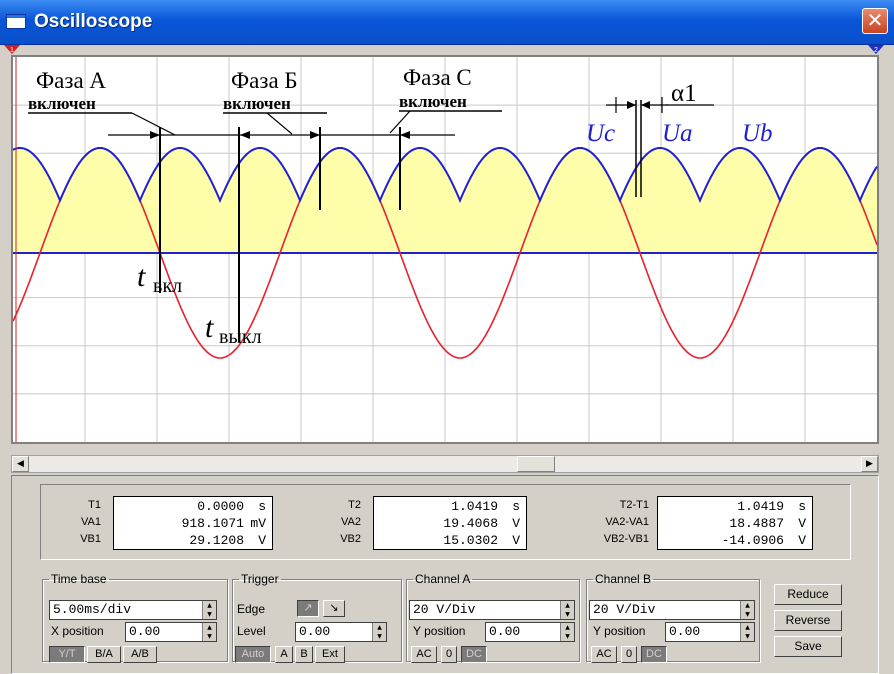 This screenshot has height=674, width=894. I want to click on timebase-legend: Time base, so click(79, 579).